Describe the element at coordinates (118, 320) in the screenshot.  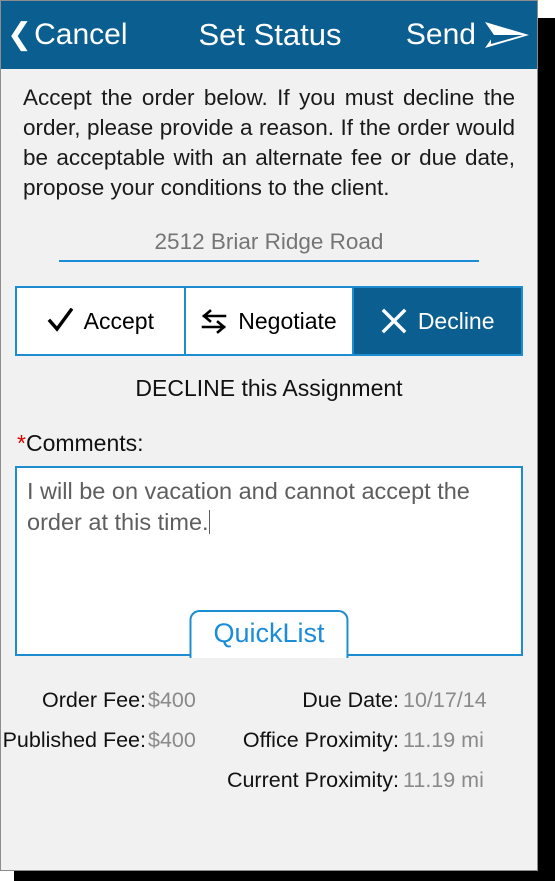
I see `status-option-accept-label: Accept` at that location.